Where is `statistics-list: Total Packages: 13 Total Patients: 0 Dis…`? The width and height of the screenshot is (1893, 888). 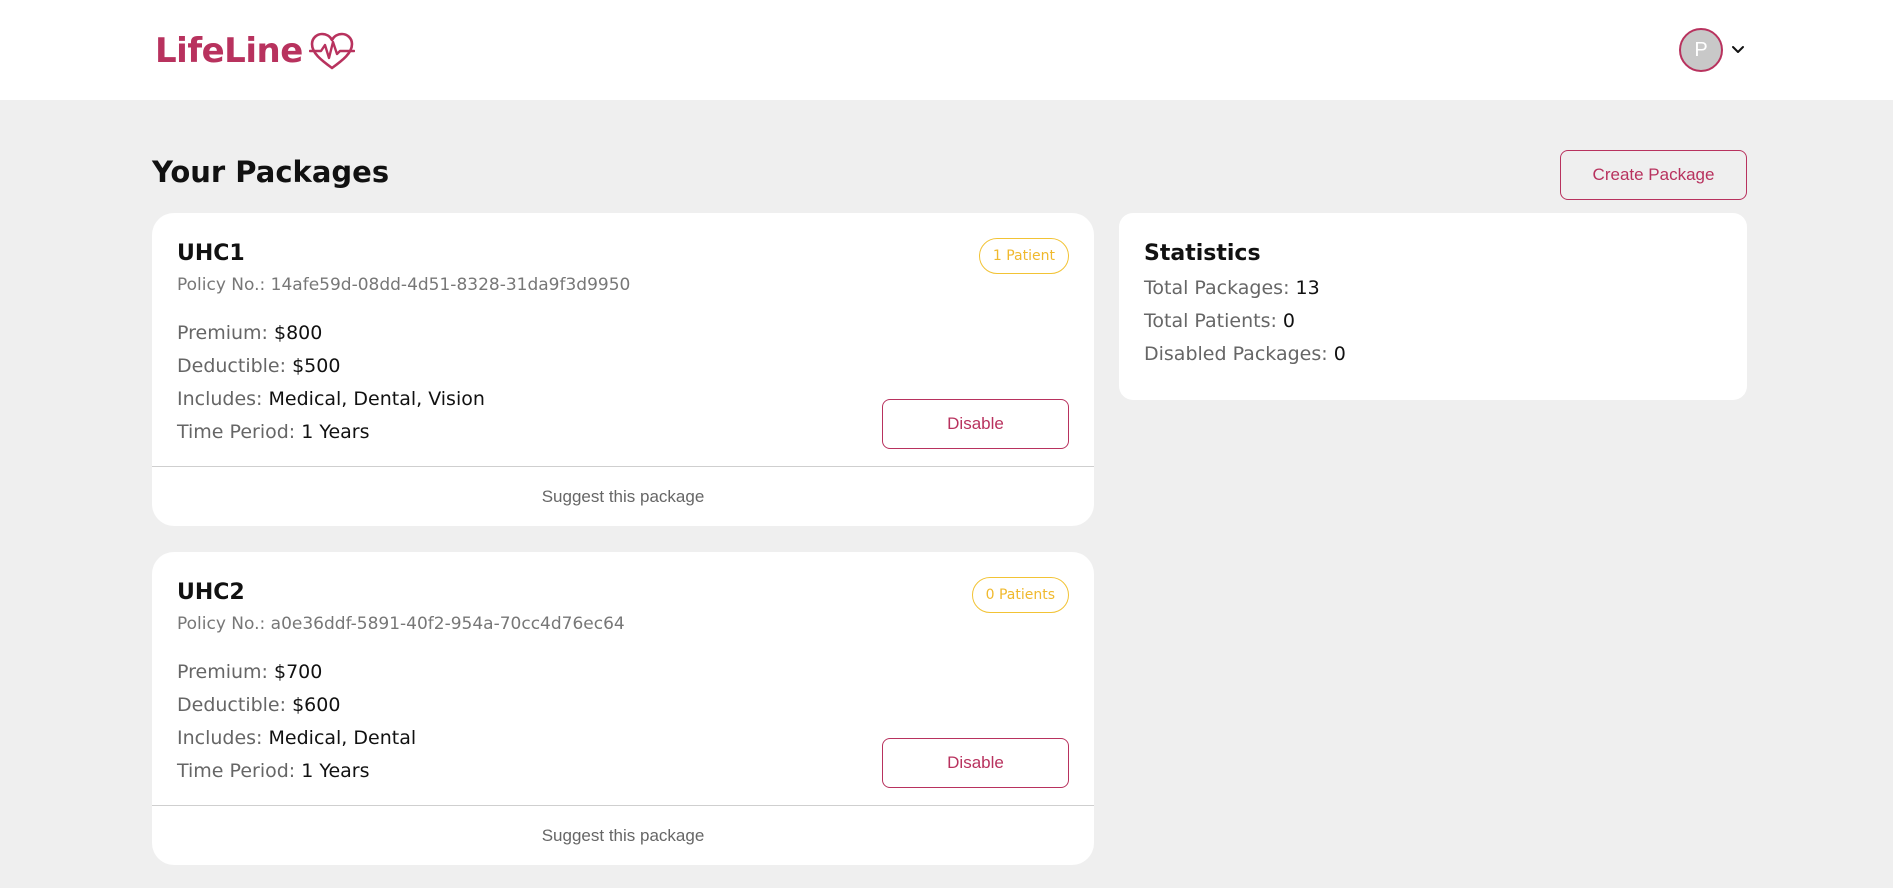
statistics-list: Total Packages: 13 Total Patients: 0 Dis… is located at coordinates (1245, 321).